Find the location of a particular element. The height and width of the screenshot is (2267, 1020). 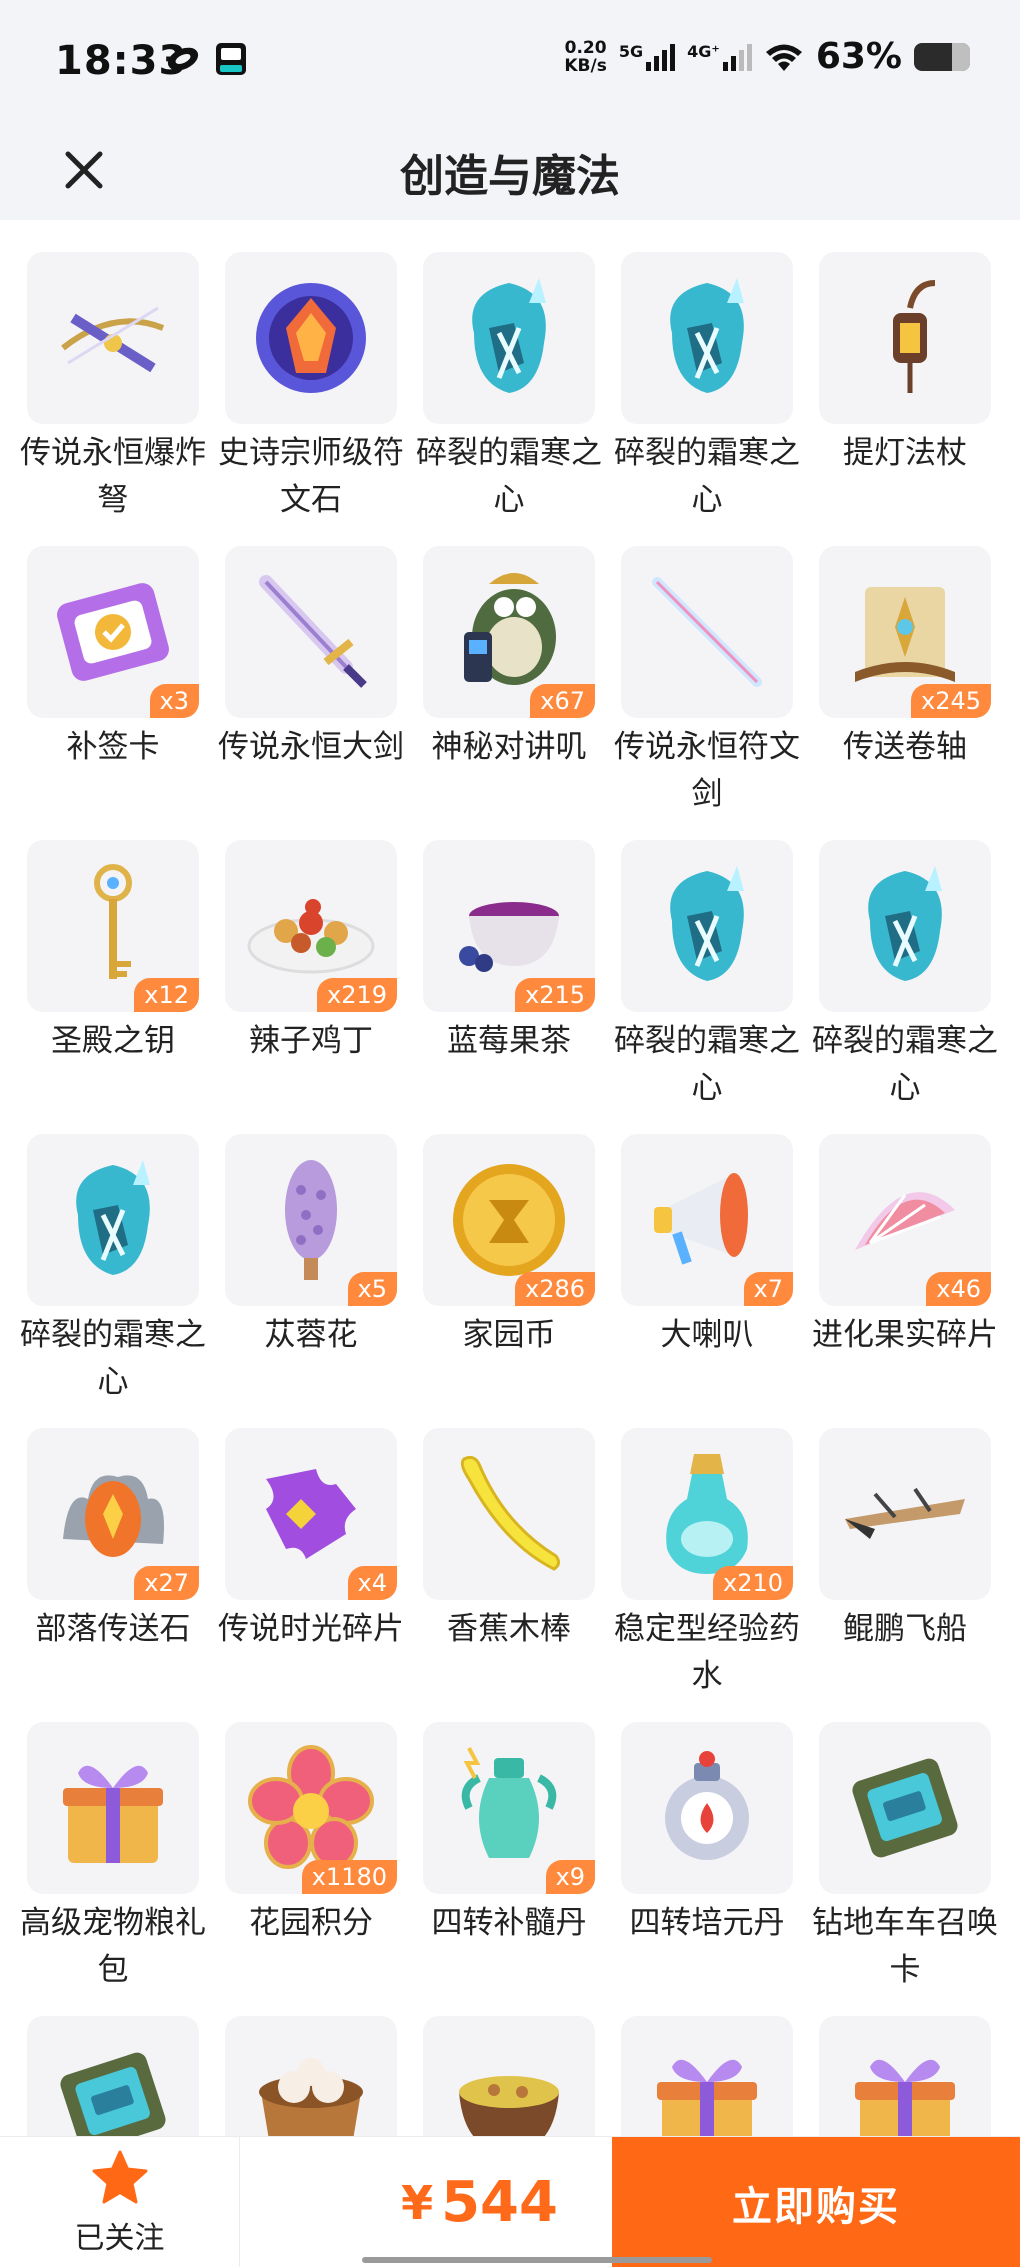

item-card: x219 辣子鸡丁 is located at coordinates (311, 952).